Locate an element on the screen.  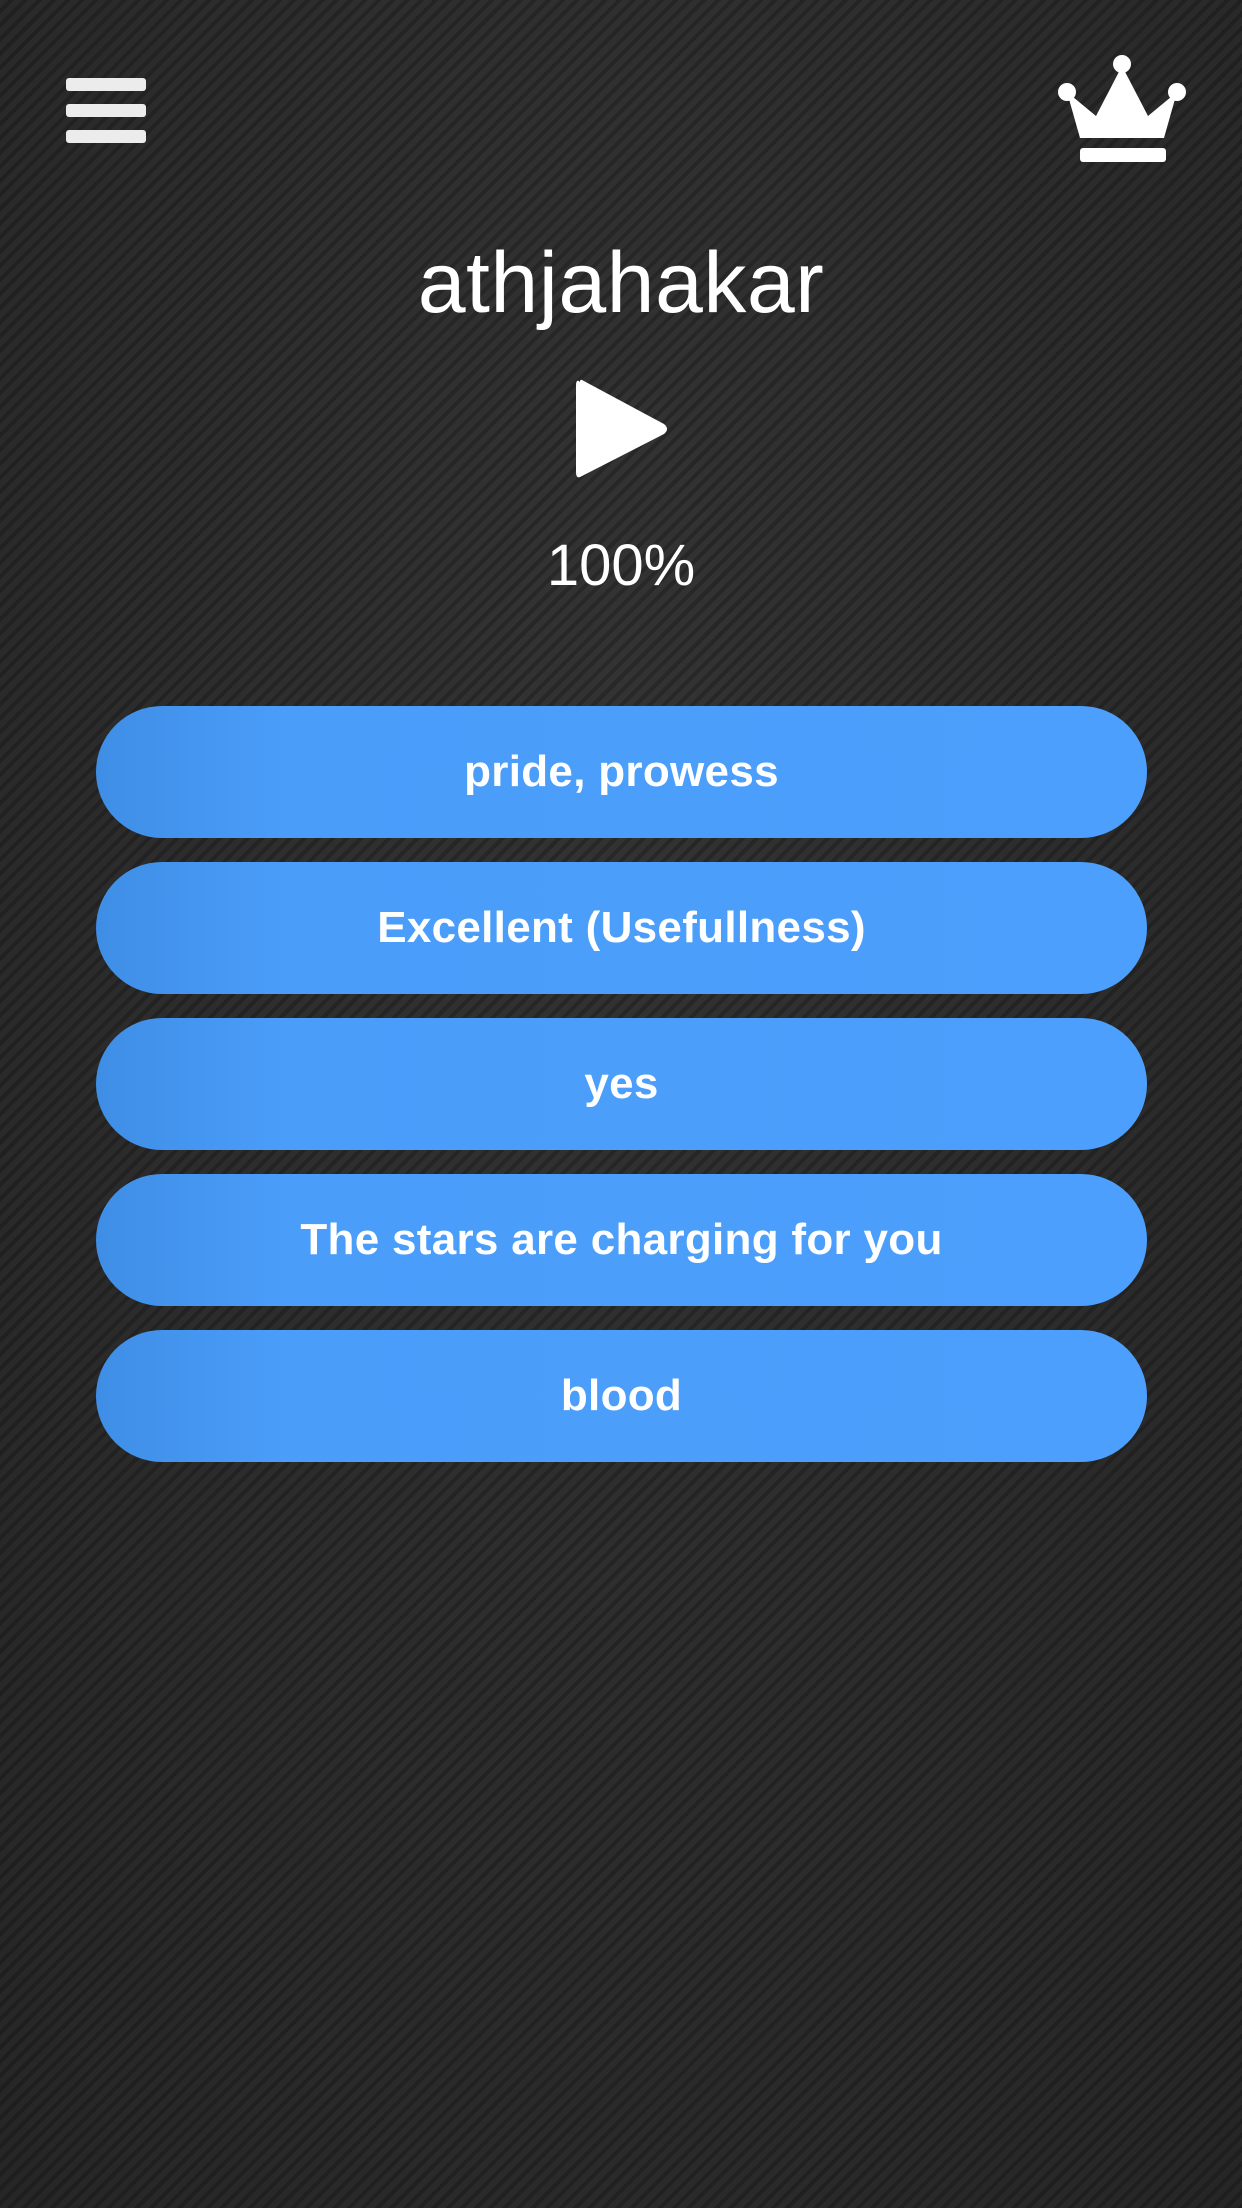
answer-option-button: yes is located at coordinates (621, 1084).